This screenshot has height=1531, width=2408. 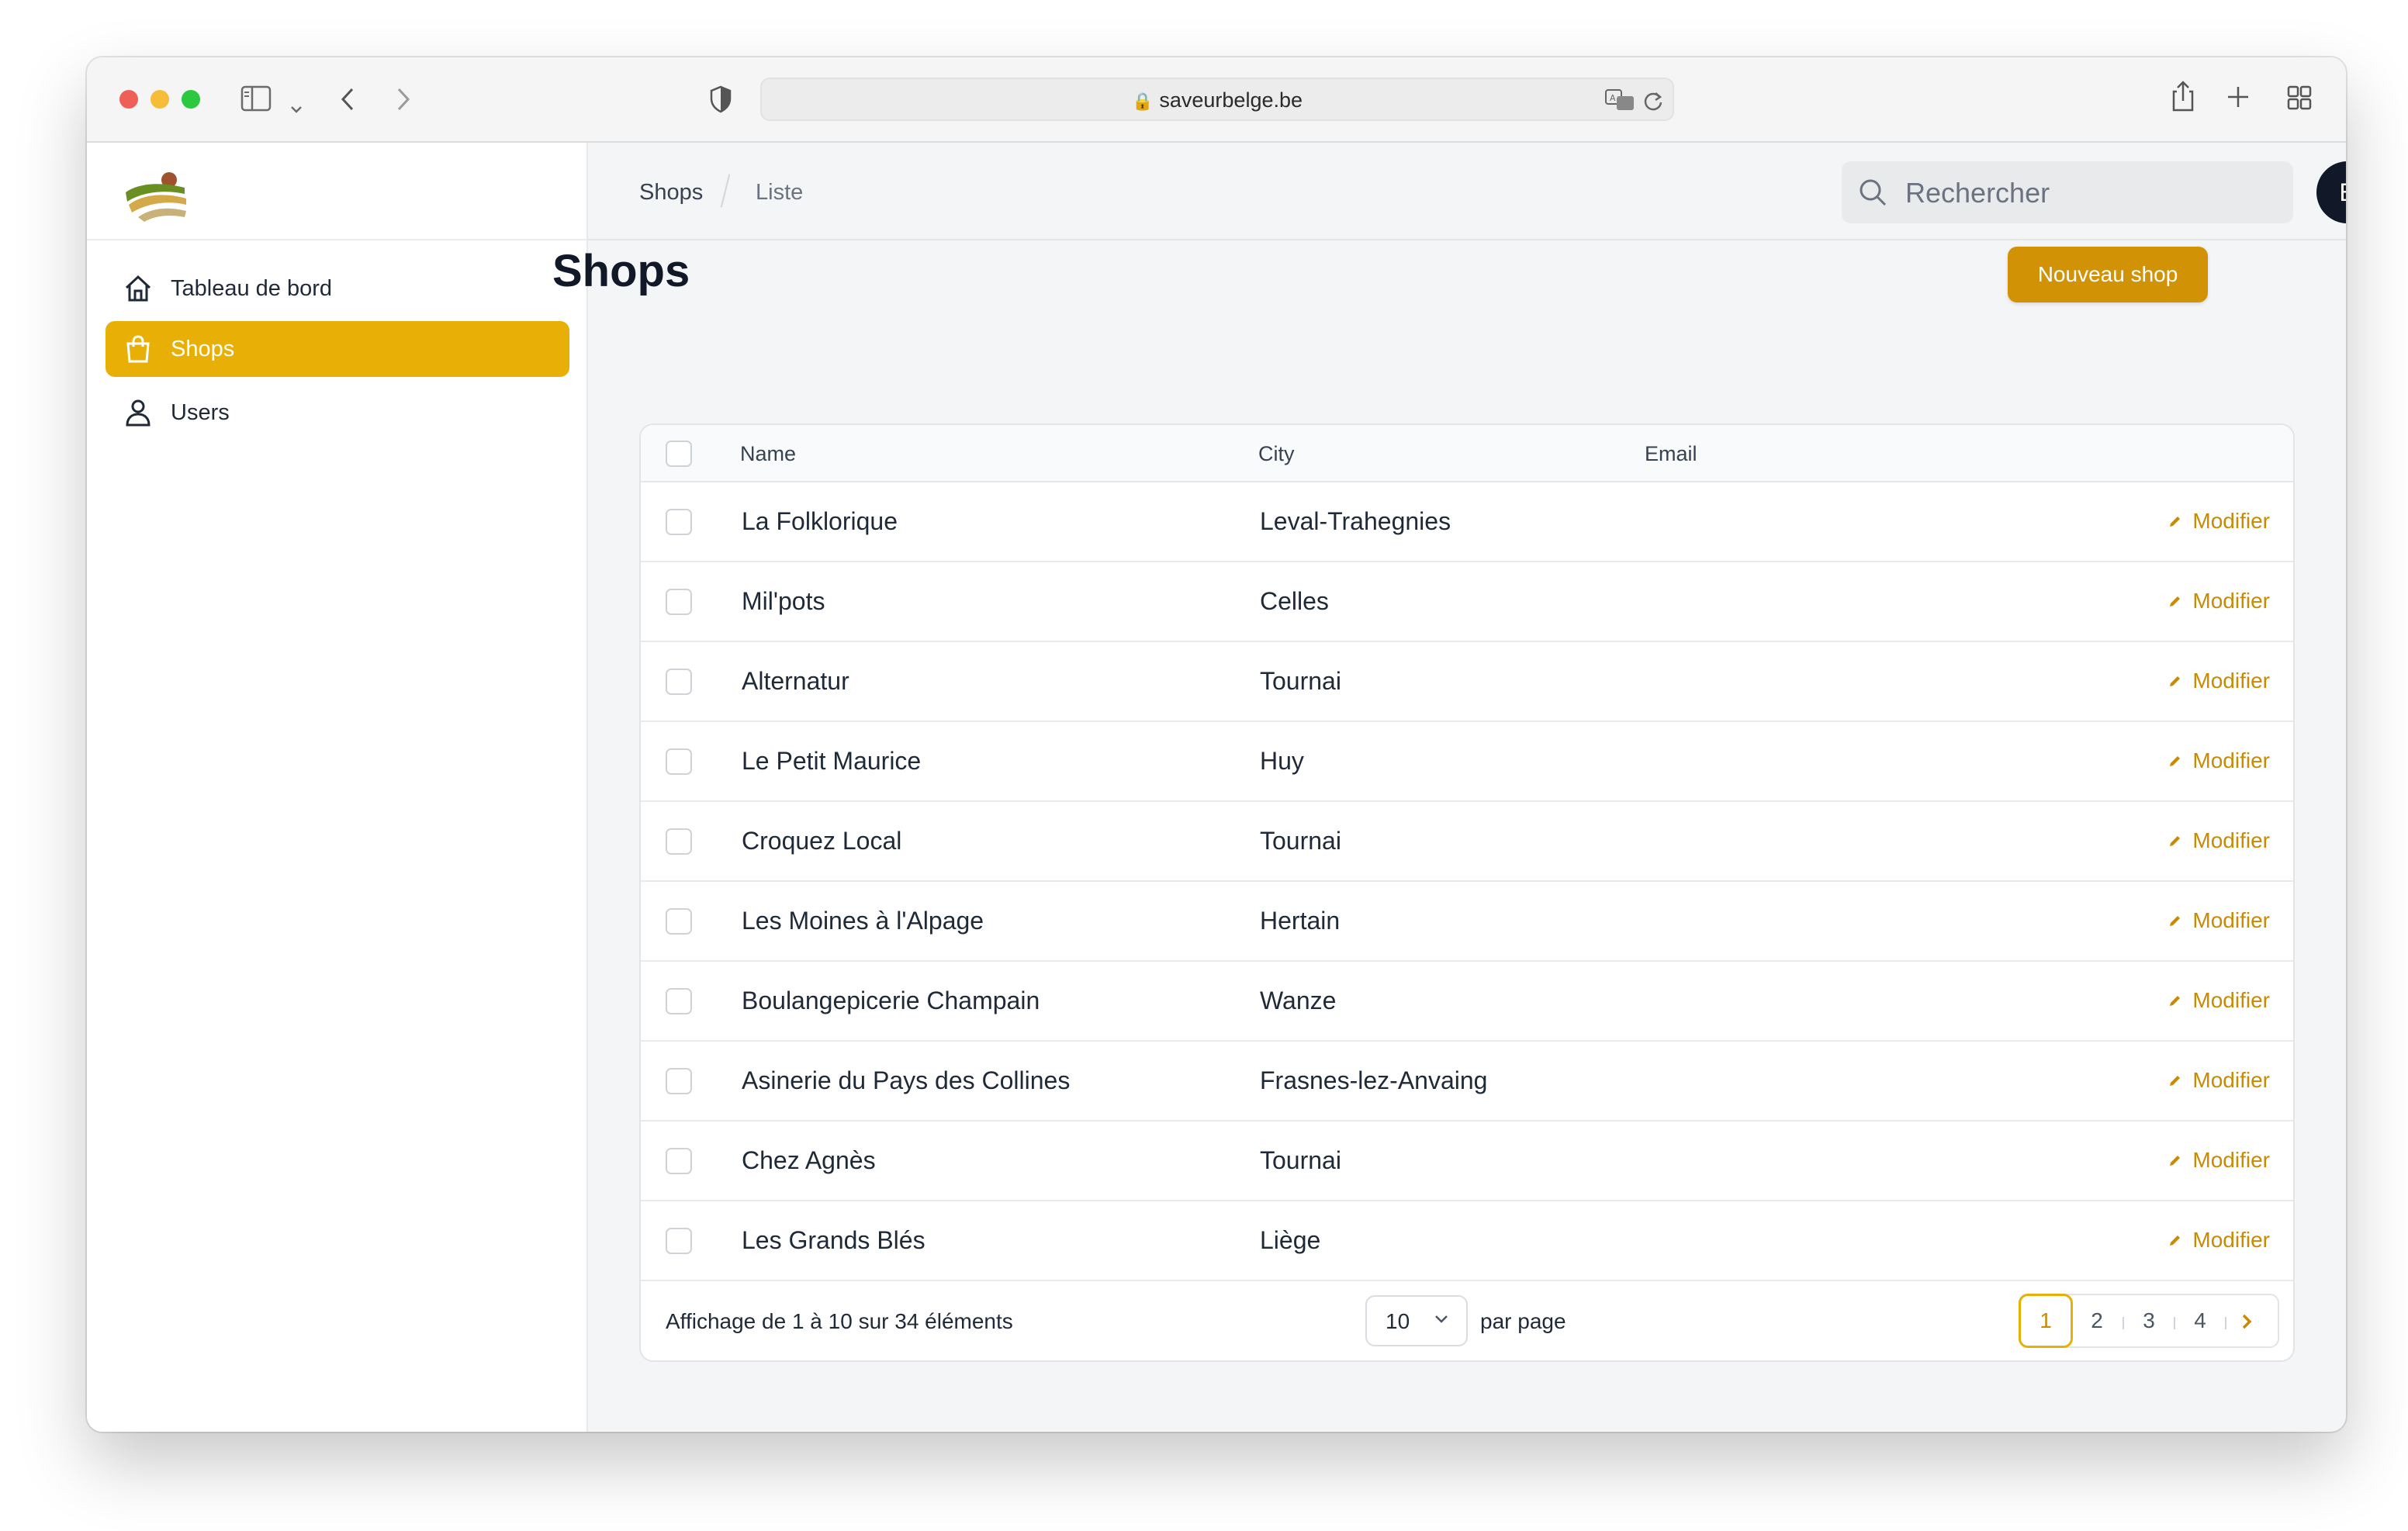 I want to click on sidebar-toggle-icon, so click(x=256, y=100).